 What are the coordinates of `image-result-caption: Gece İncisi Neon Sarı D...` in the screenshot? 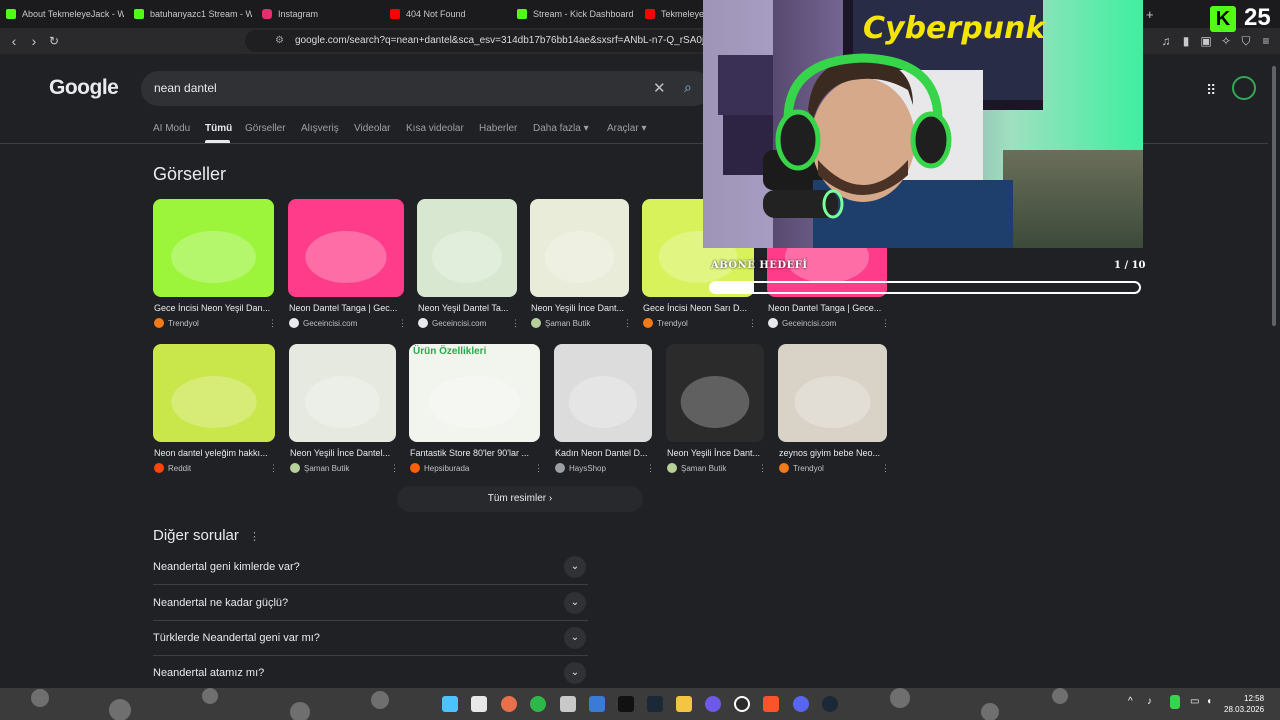 It's located at (698, 308).